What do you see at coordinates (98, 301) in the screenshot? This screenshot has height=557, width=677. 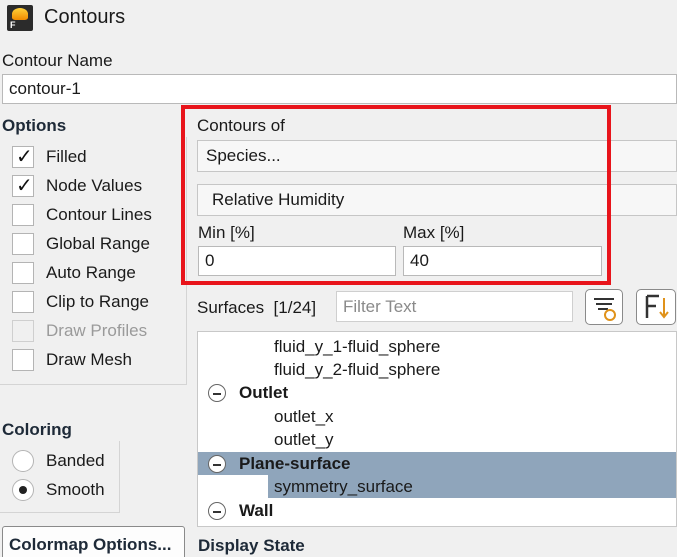 I see `option-label: Clip to Range` at bounding box center [98, 301].